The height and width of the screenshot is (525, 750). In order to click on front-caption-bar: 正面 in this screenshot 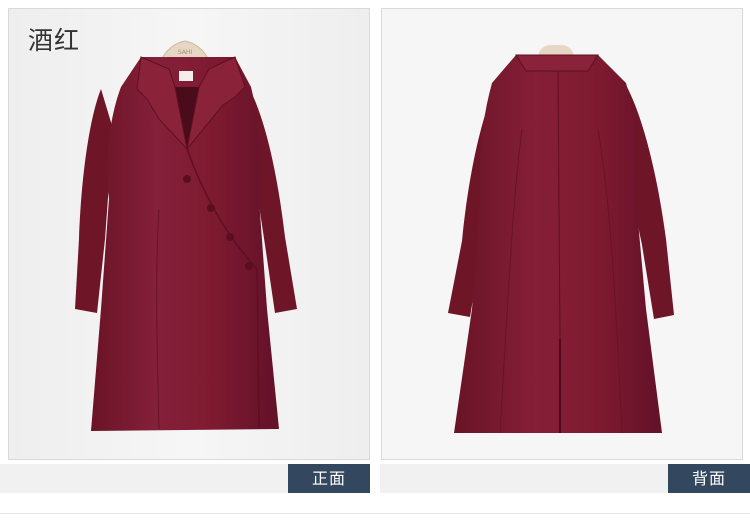, I will do `click(185, 478)`.